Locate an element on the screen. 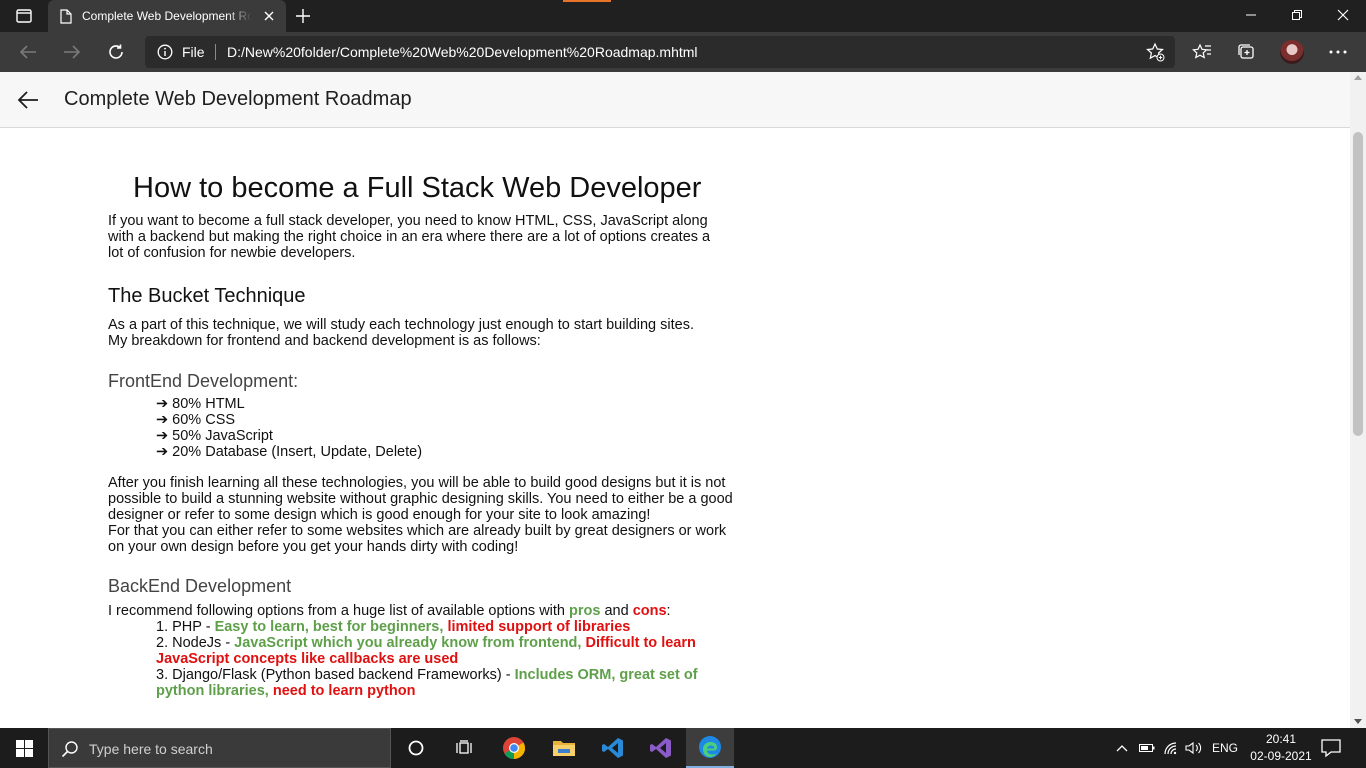 The height and width of the screenshot is (768, 1366). backend-item-label: 1. PHP - is located at coordinates (185, 627).